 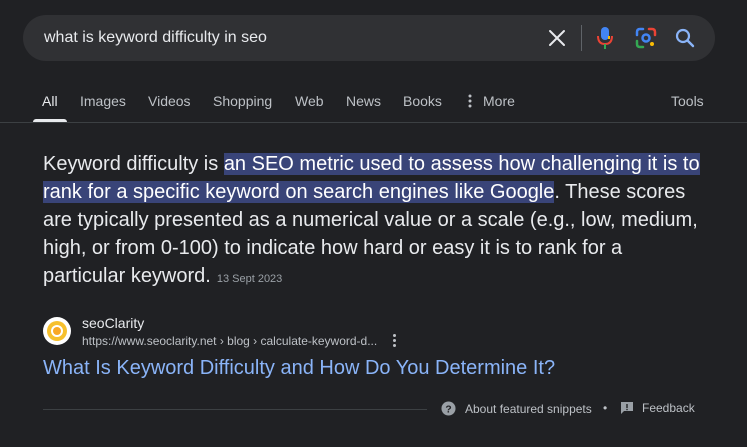 What do you see at coordinates (103, 101) in the screenshot?
I see `tab-images: Images` at bounding box center [103, 101].